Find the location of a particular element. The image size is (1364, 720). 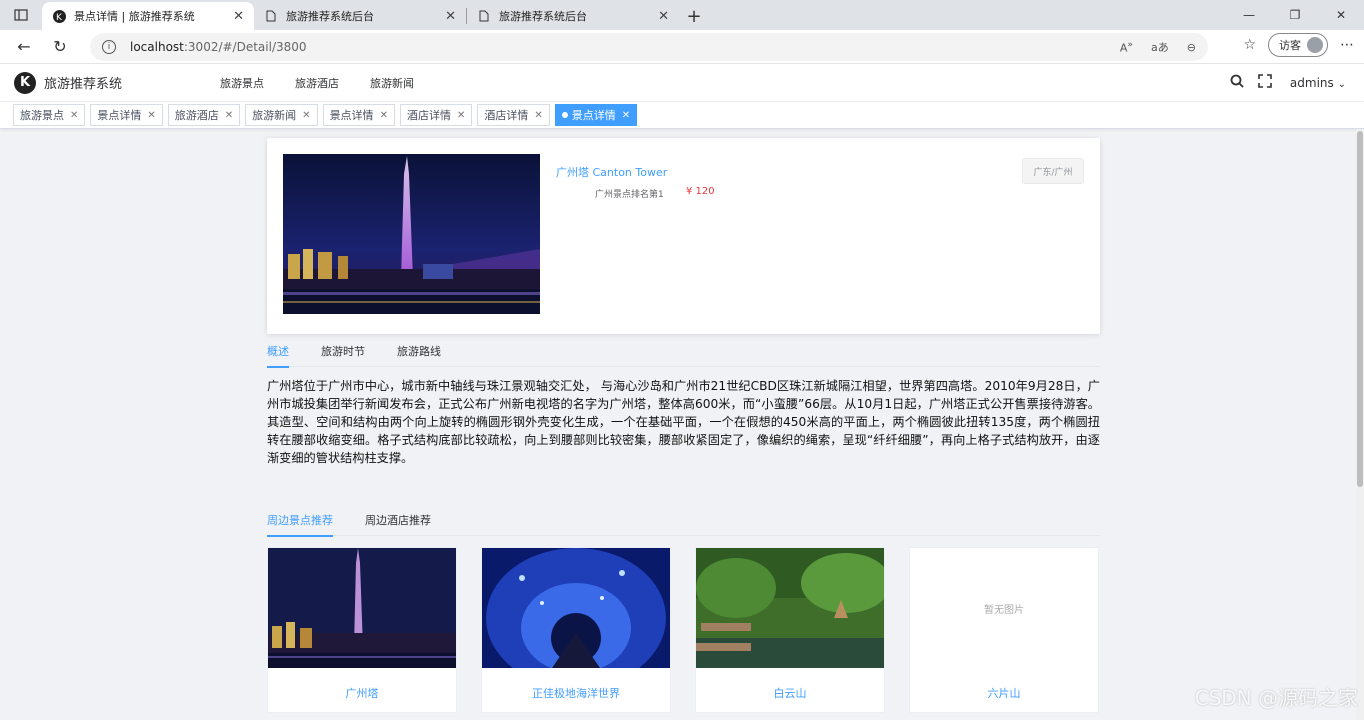

user-menu: admins ⌄ is located at coordinates (1318, 83).